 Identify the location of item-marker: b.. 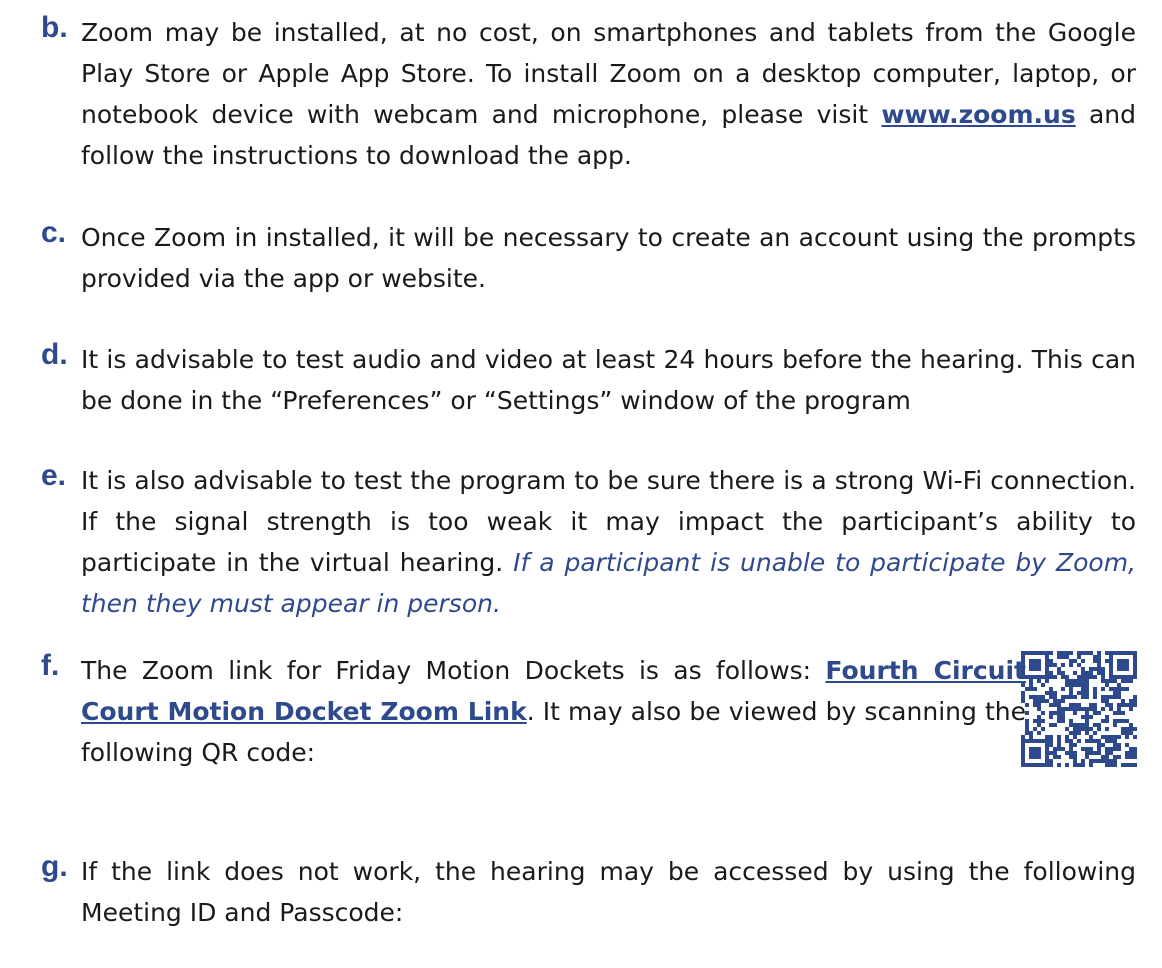
(54, 27).